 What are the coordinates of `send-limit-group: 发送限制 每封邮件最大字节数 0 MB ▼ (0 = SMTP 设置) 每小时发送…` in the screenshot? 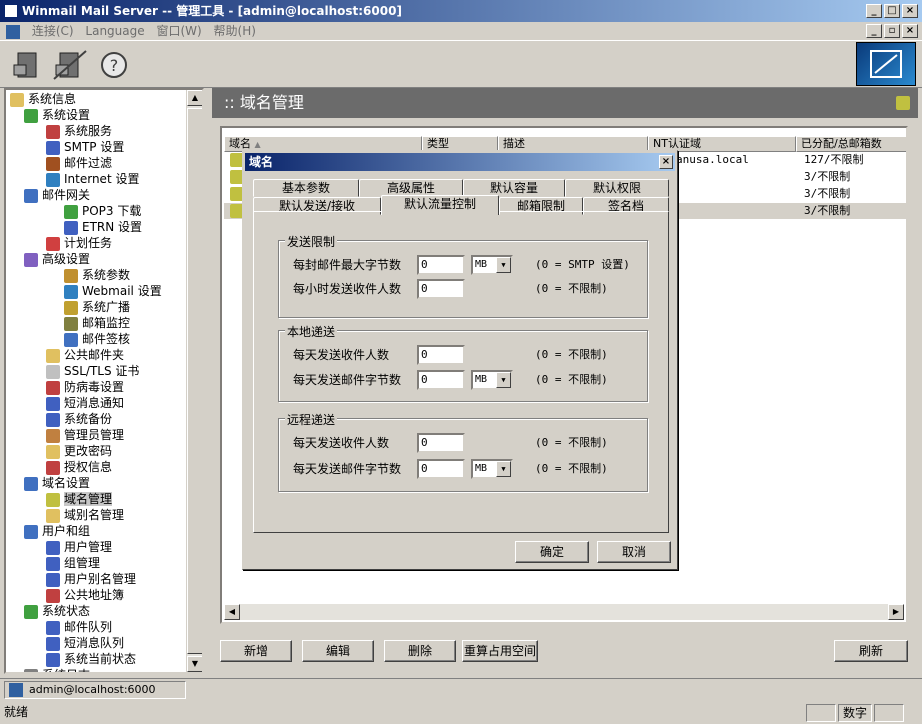 It's located at (463, 275).